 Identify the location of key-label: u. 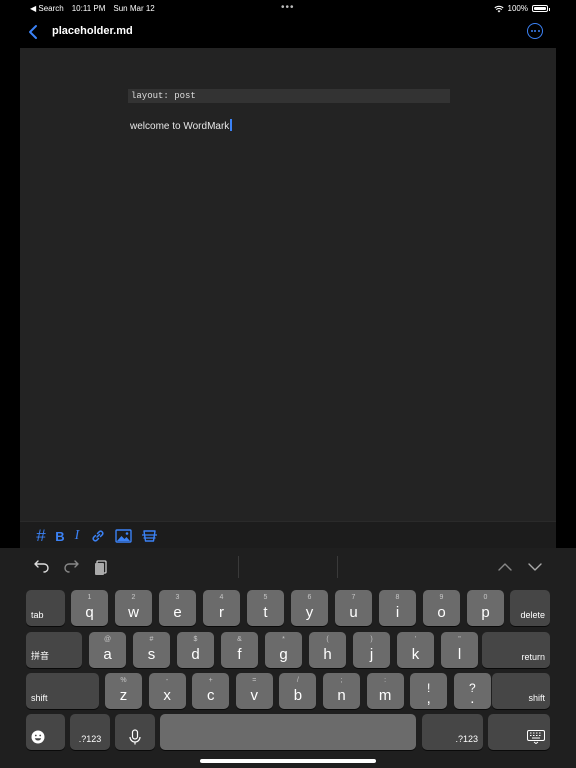
(353, 612).